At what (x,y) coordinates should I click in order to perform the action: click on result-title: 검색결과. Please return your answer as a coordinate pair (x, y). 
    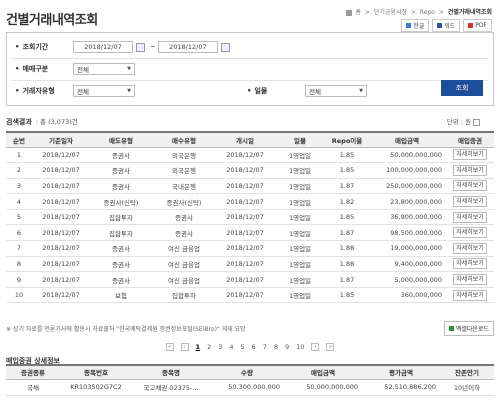
    Looking at the image, I should click on (19, 122).